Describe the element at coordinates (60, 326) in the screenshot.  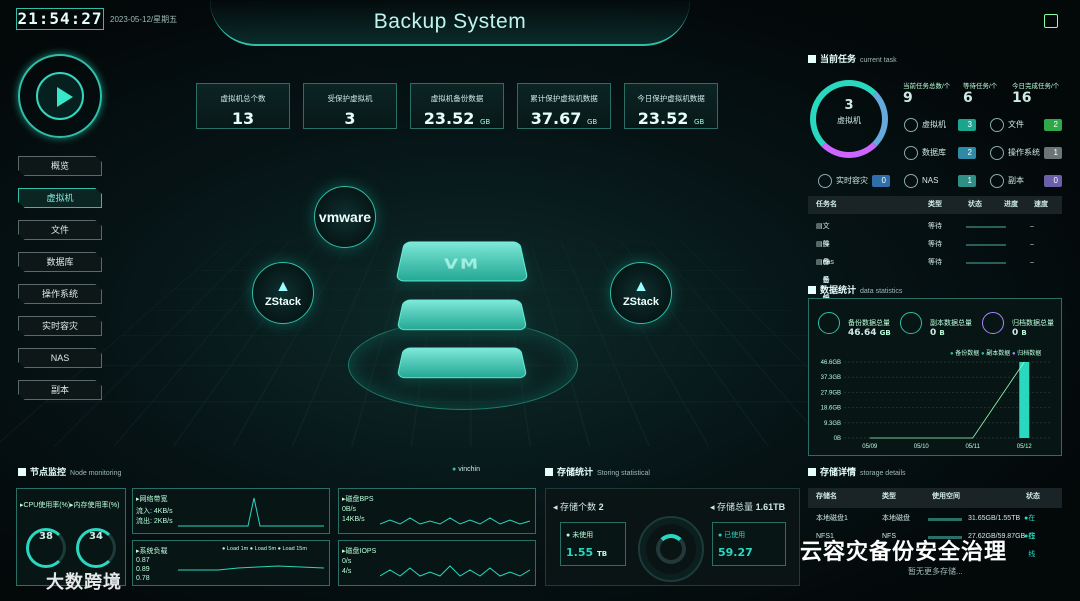
I see `nav-item-realtime-dr: 实时容灾` at that location.